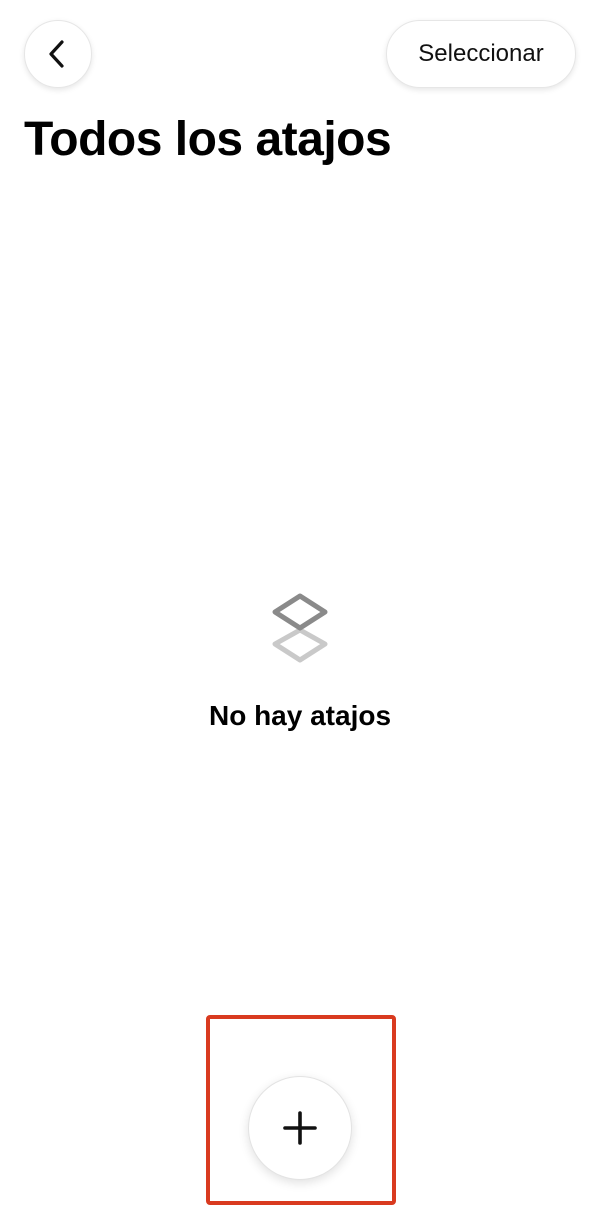 This screenshot has height=1231, width=600. I want to click on select-button-label: Seleccionar, so click(481, 53).